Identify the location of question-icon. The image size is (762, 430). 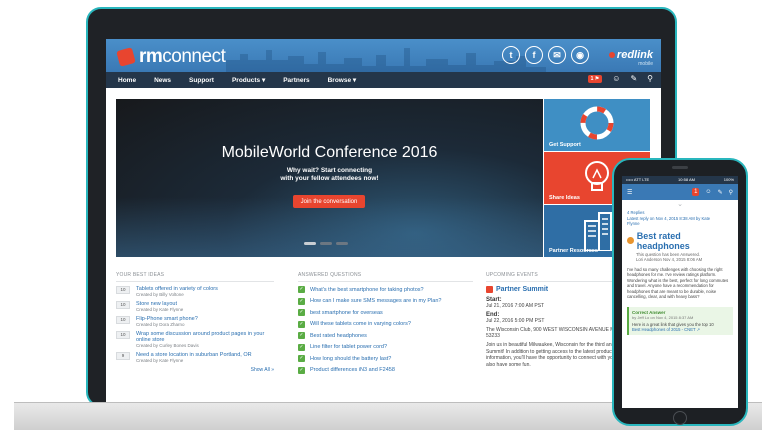
(630, 240).